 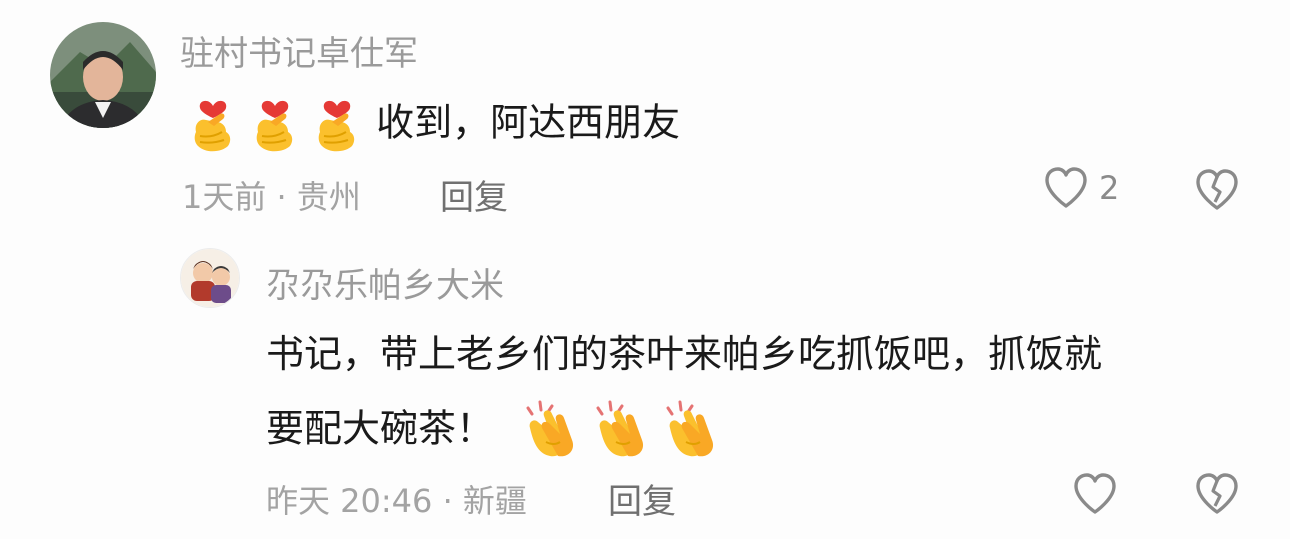 I want to click on comment-text-body: 收到，阿达西朋友, so click(x=528, y=122).